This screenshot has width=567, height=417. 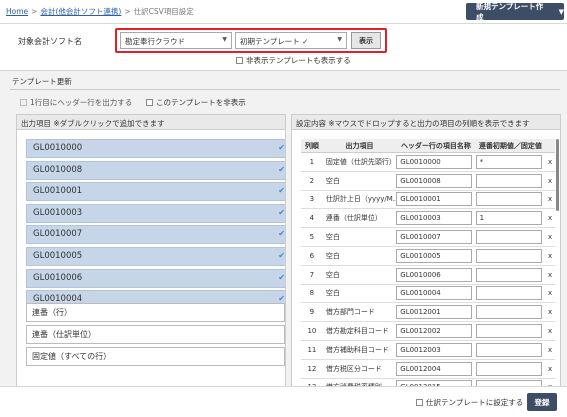 I want to click on row-order: 10, so click(x=312, y=331).